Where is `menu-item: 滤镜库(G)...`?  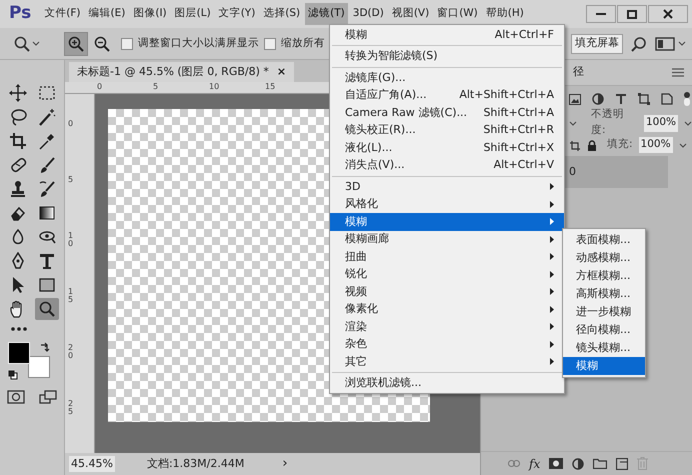 menu-item: 滤镜库(G)... is located at coordinates (447, 77).